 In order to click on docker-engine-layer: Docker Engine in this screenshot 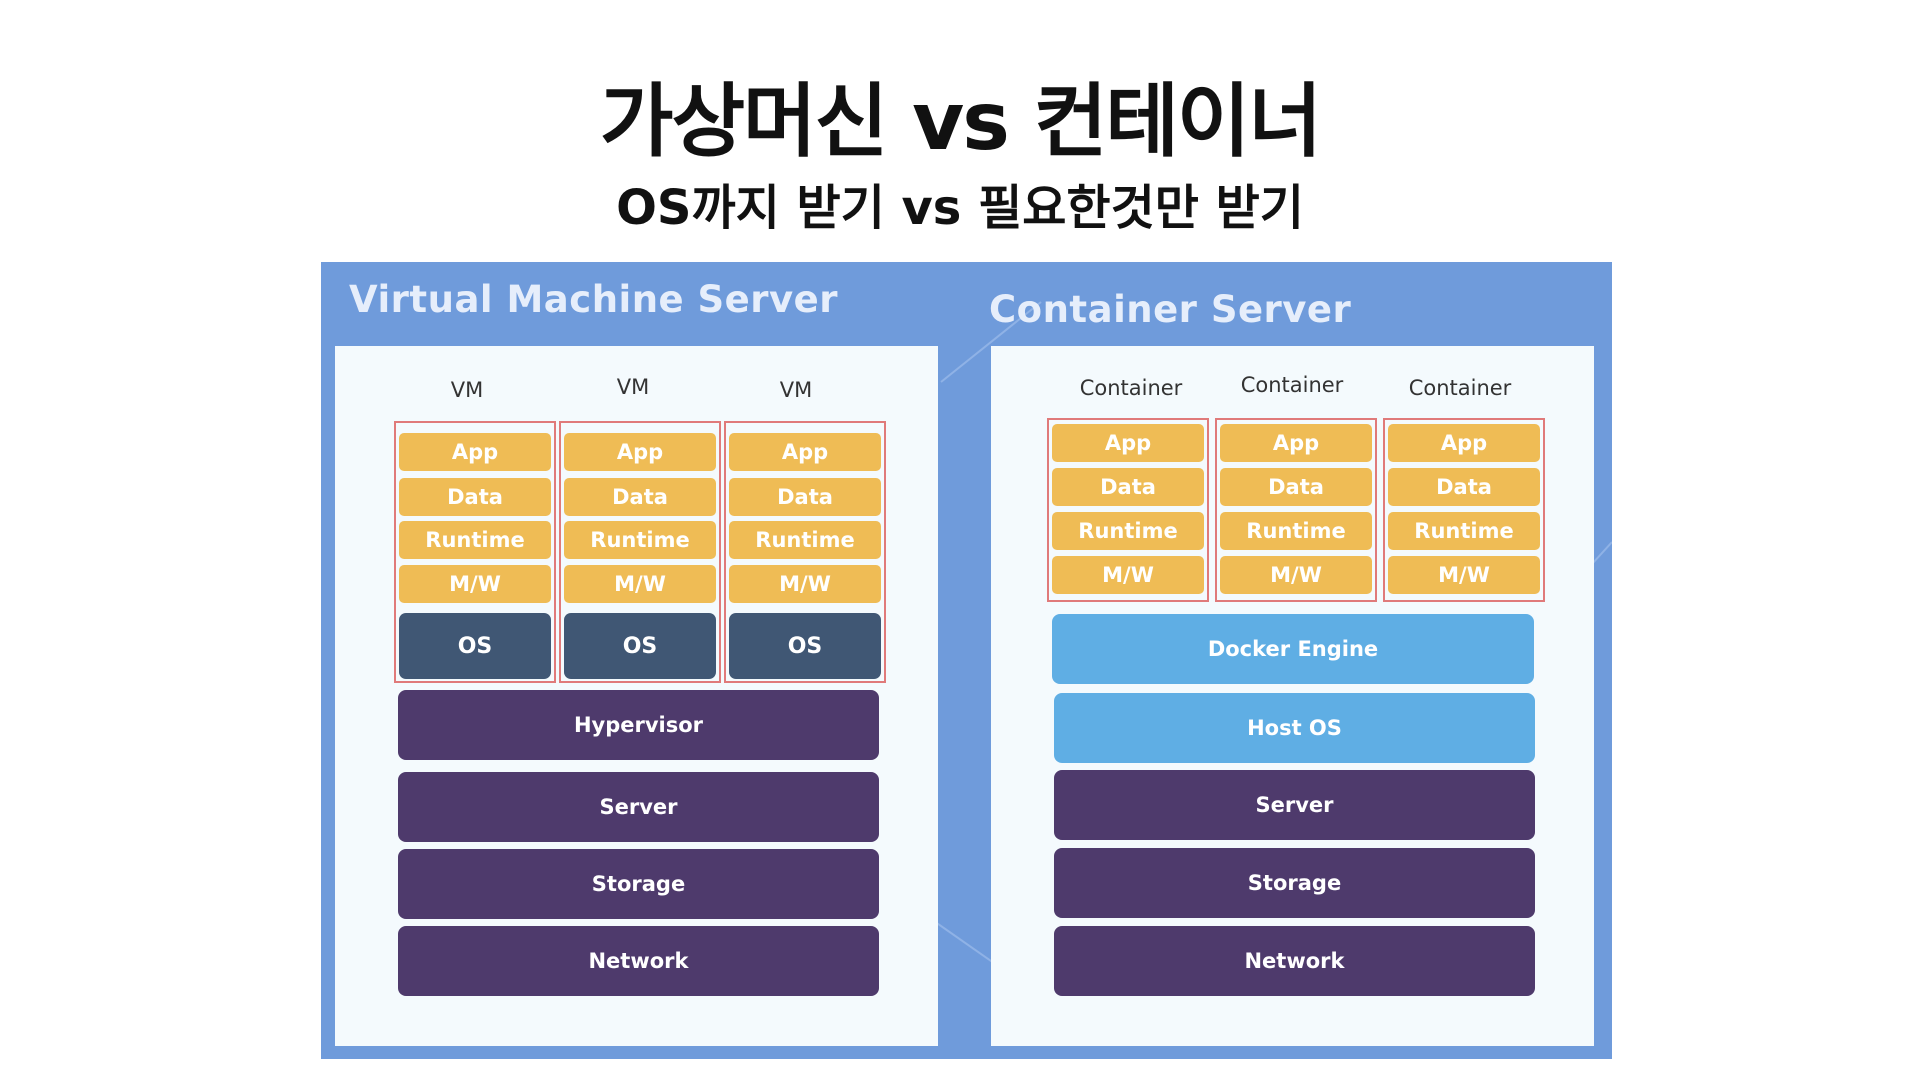, I will do `click(1293, 649)`.